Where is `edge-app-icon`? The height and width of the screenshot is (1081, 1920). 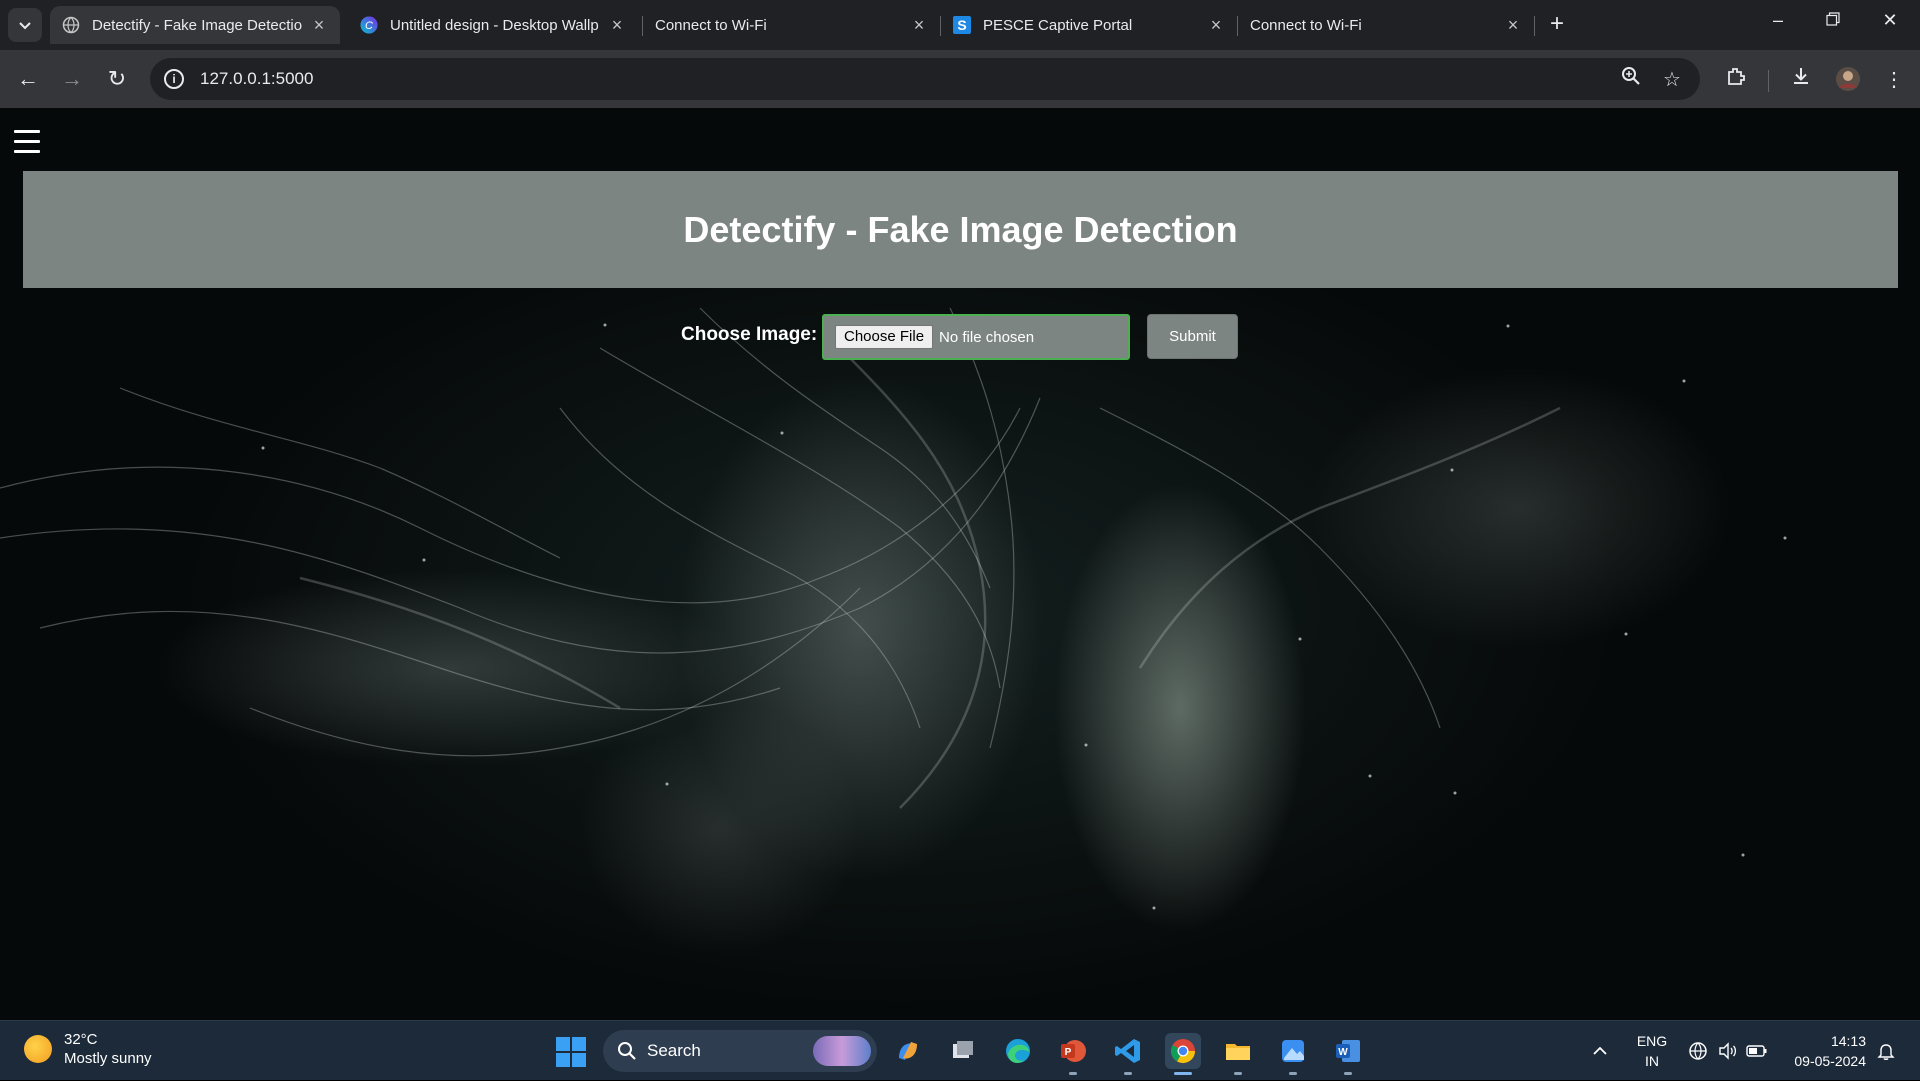
edge-app-icon is located at coordinates (1018, 1051).